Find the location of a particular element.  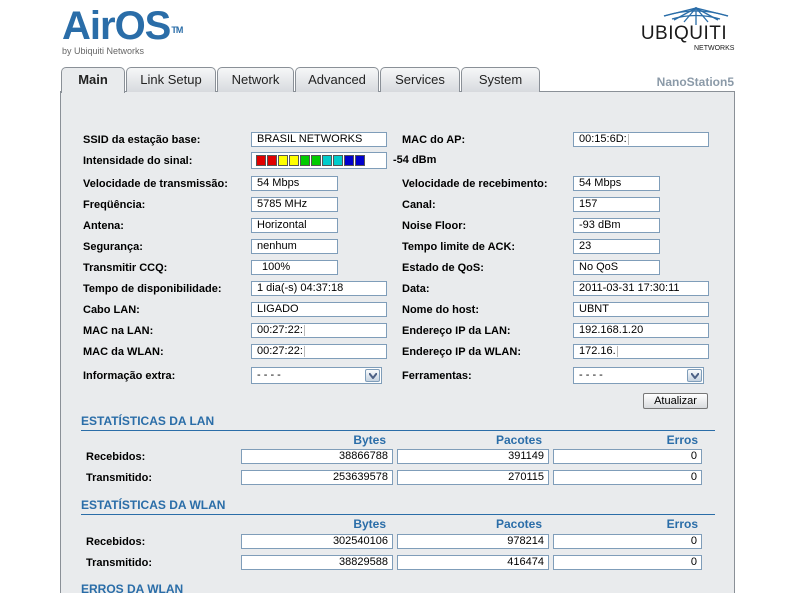

wlan-mac-value: 00:27:22: is located at coordinates (319, 351).